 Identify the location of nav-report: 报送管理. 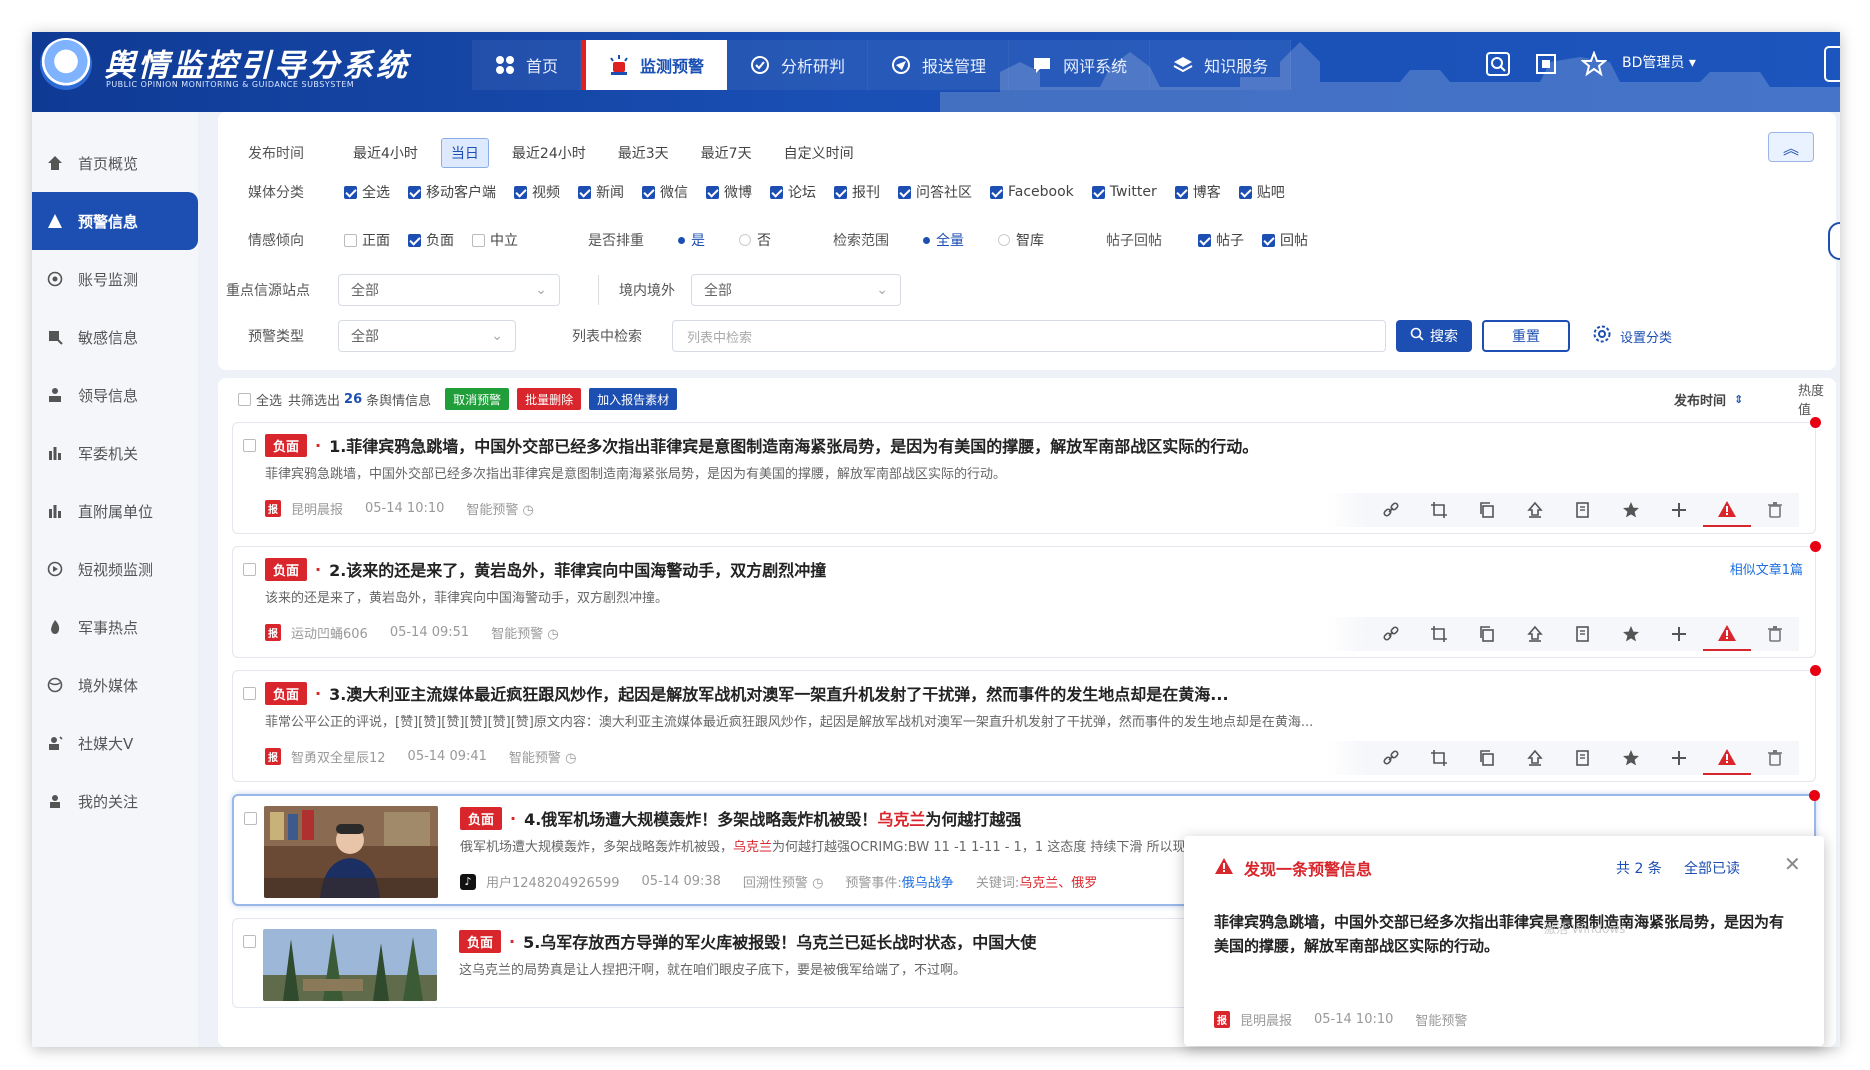
(939, 65).